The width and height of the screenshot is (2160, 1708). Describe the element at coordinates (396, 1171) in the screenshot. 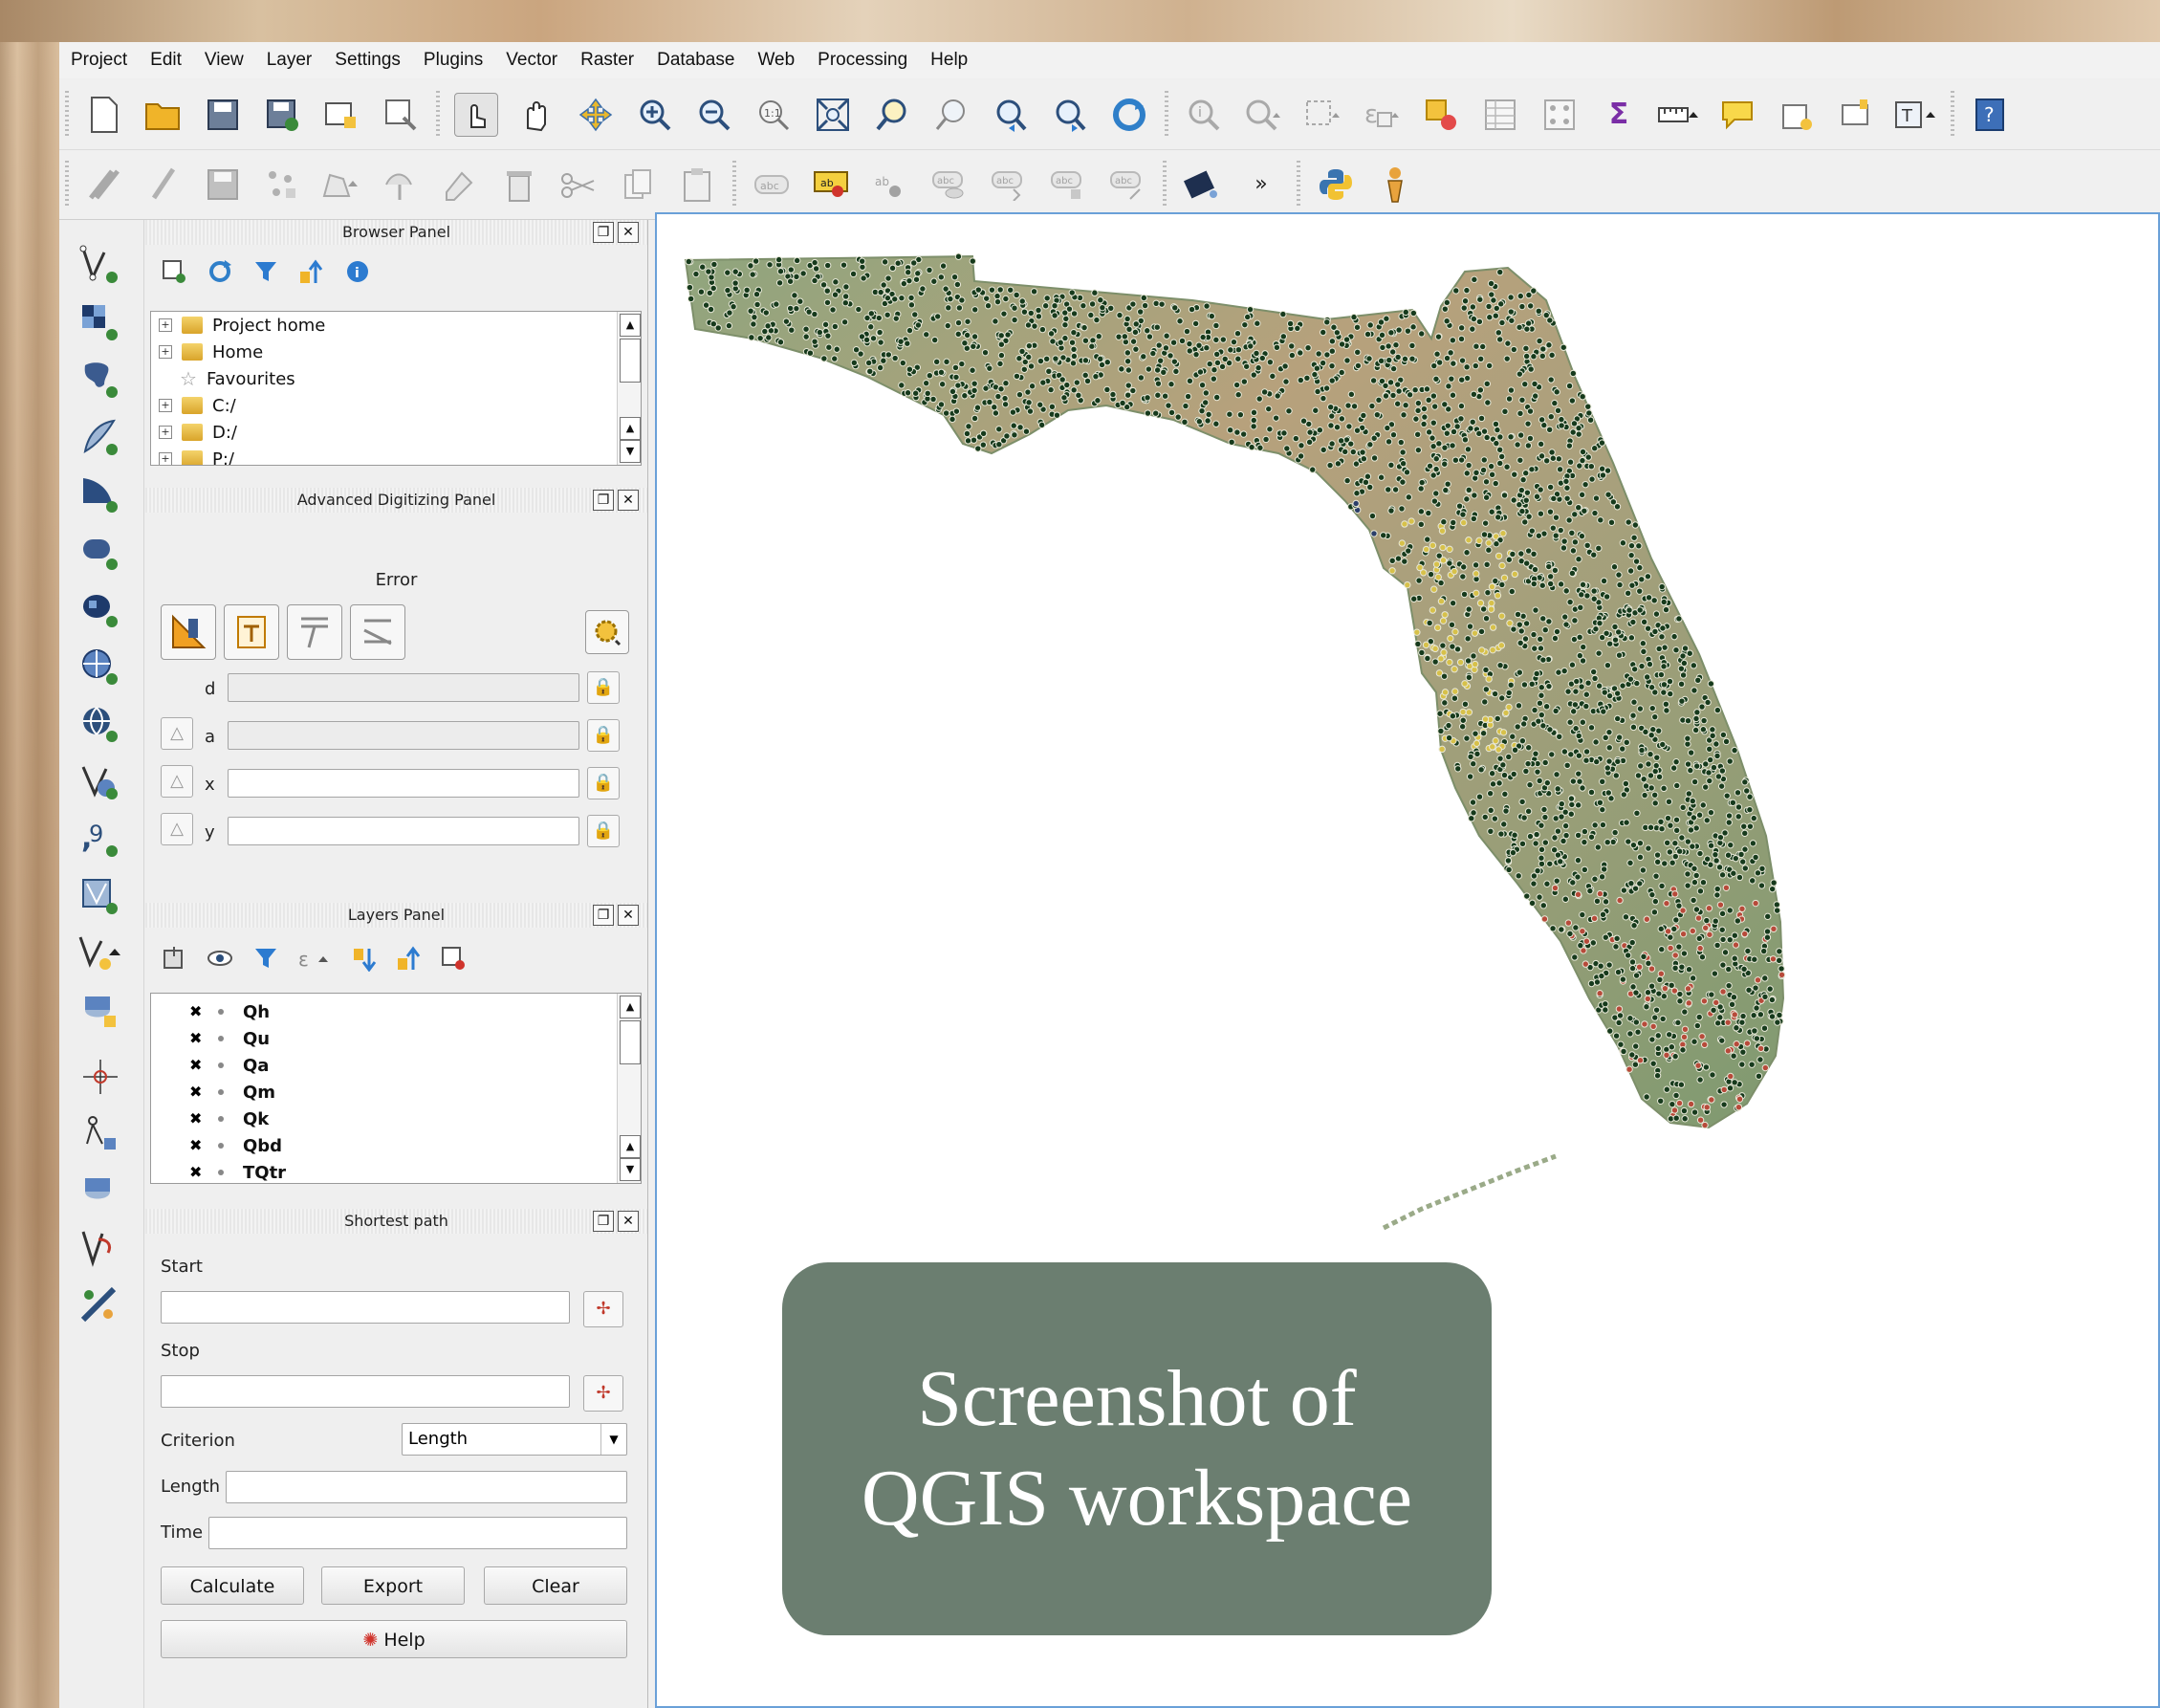

I see `layer-item: ✖ TQtr` at that location.